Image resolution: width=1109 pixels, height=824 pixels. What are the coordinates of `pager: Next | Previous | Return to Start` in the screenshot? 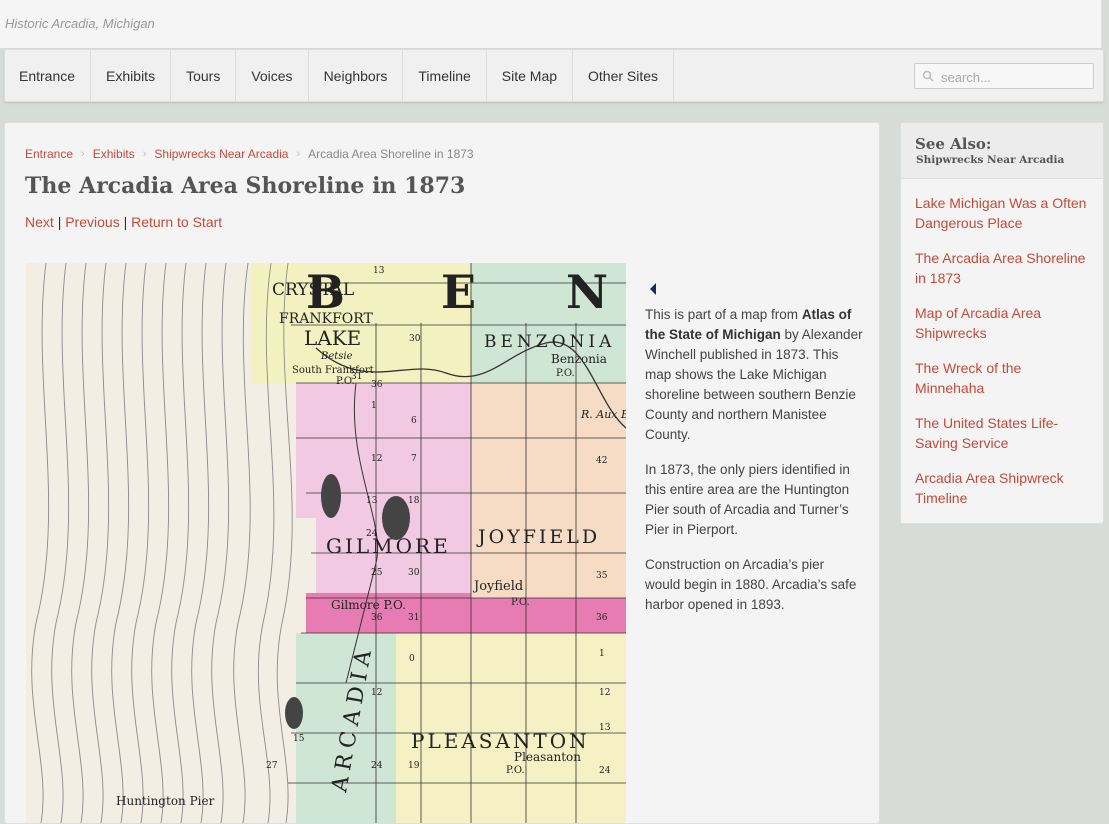 It's located at (123, 222).